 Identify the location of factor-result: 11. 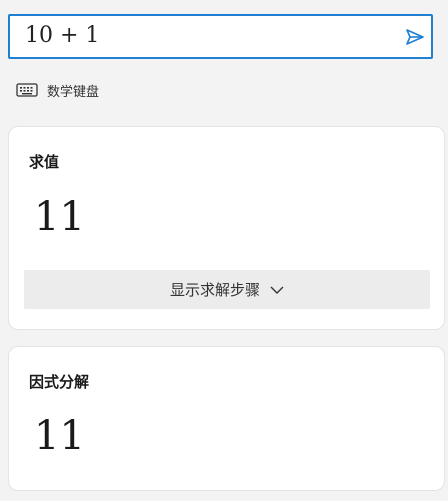
(59, 436).